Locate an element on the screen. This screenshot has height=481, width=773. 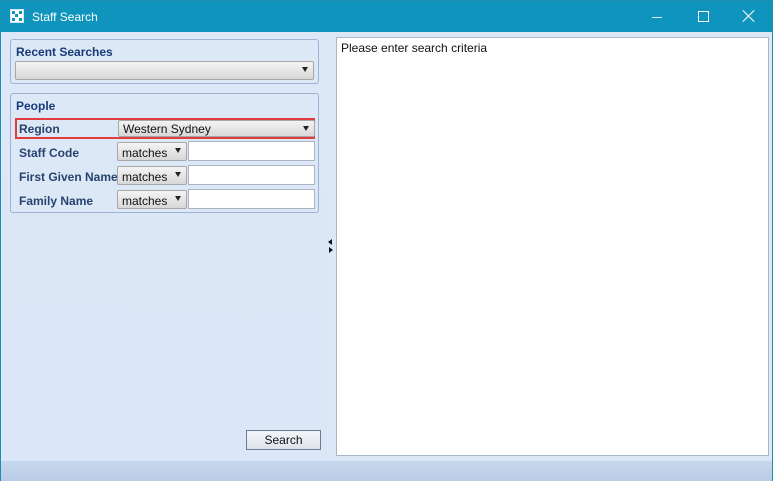
family-name-label: Family Name is located at coordinates (56, 201).